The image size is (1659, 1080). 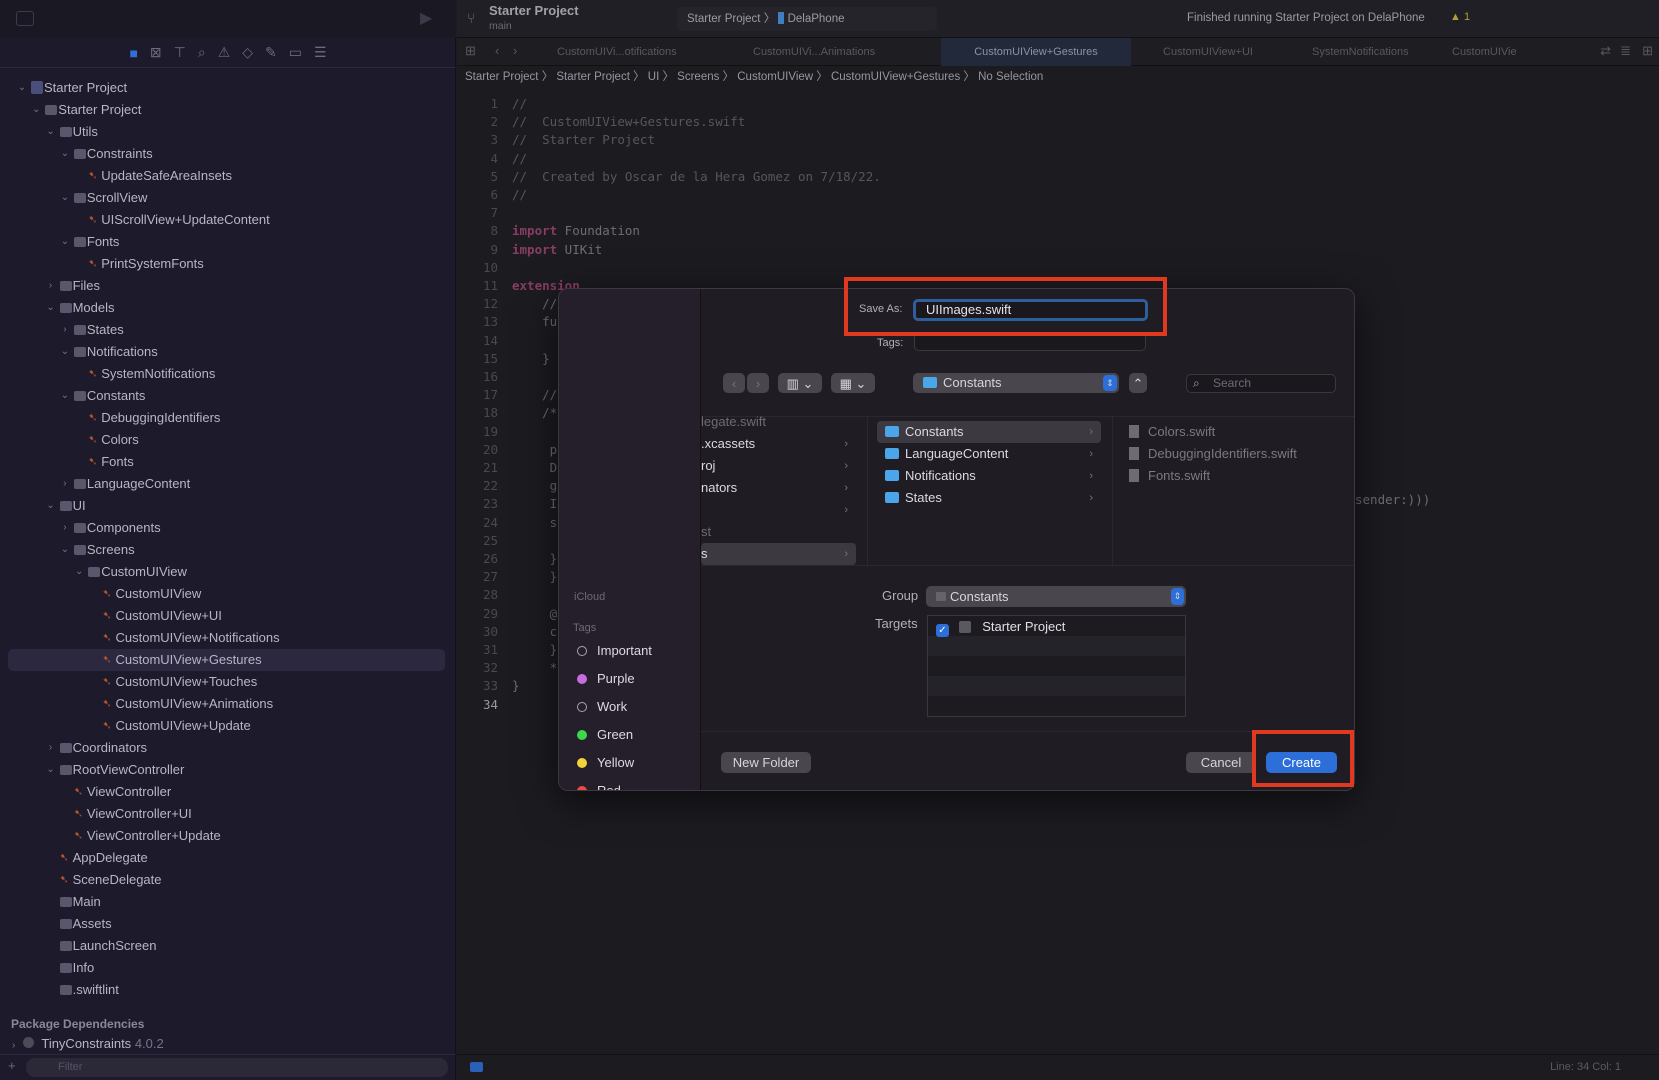 What do you see at coordinates (226, 726) in the screenshot?
I see `tree-item: ➷ CustomUIView+Update` at bounding box center [226, 726].